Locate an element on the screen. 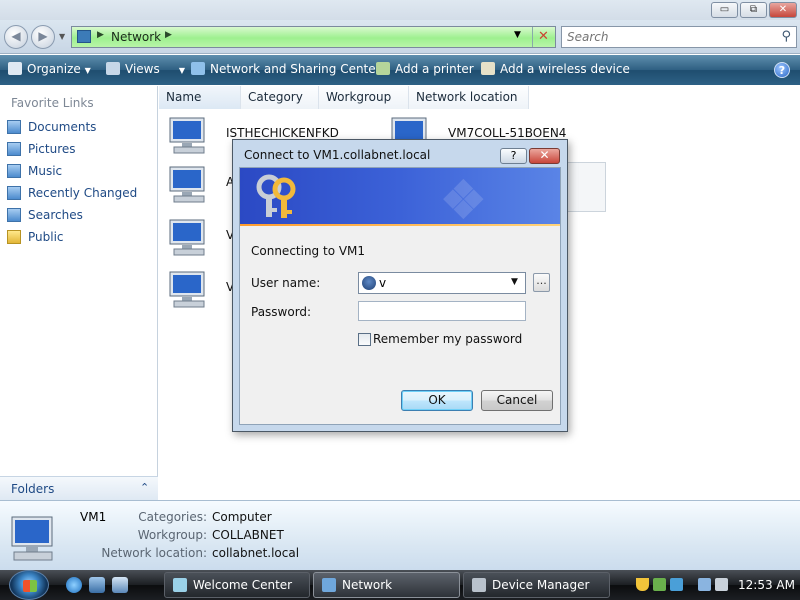 Image resolution: width=800 pixels, height=600 pixels. add-printer-button: Add a printer is located at coordinates (425, 69).